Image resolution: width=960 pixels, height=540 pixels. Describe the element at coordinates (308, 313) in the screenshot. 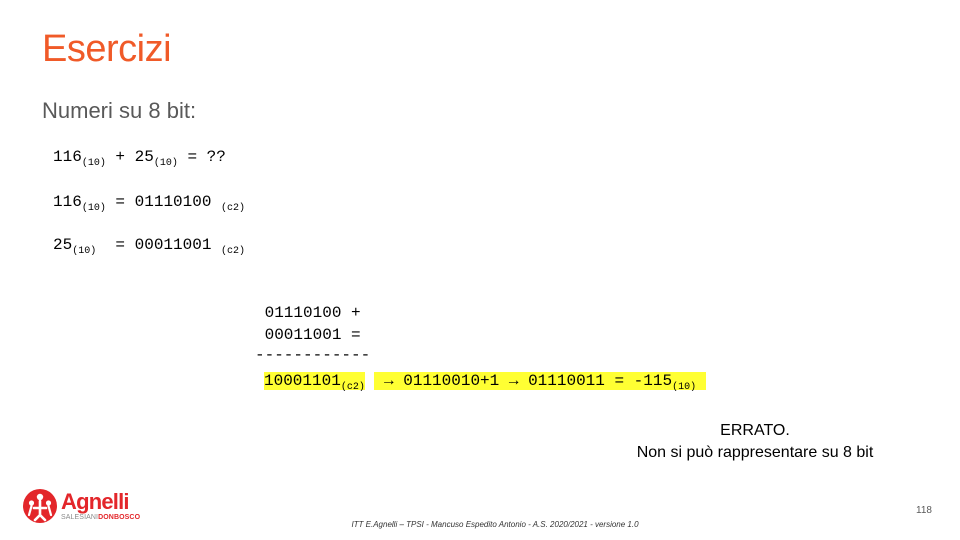

I see `sum-row-1: 01110100 +` at that location.